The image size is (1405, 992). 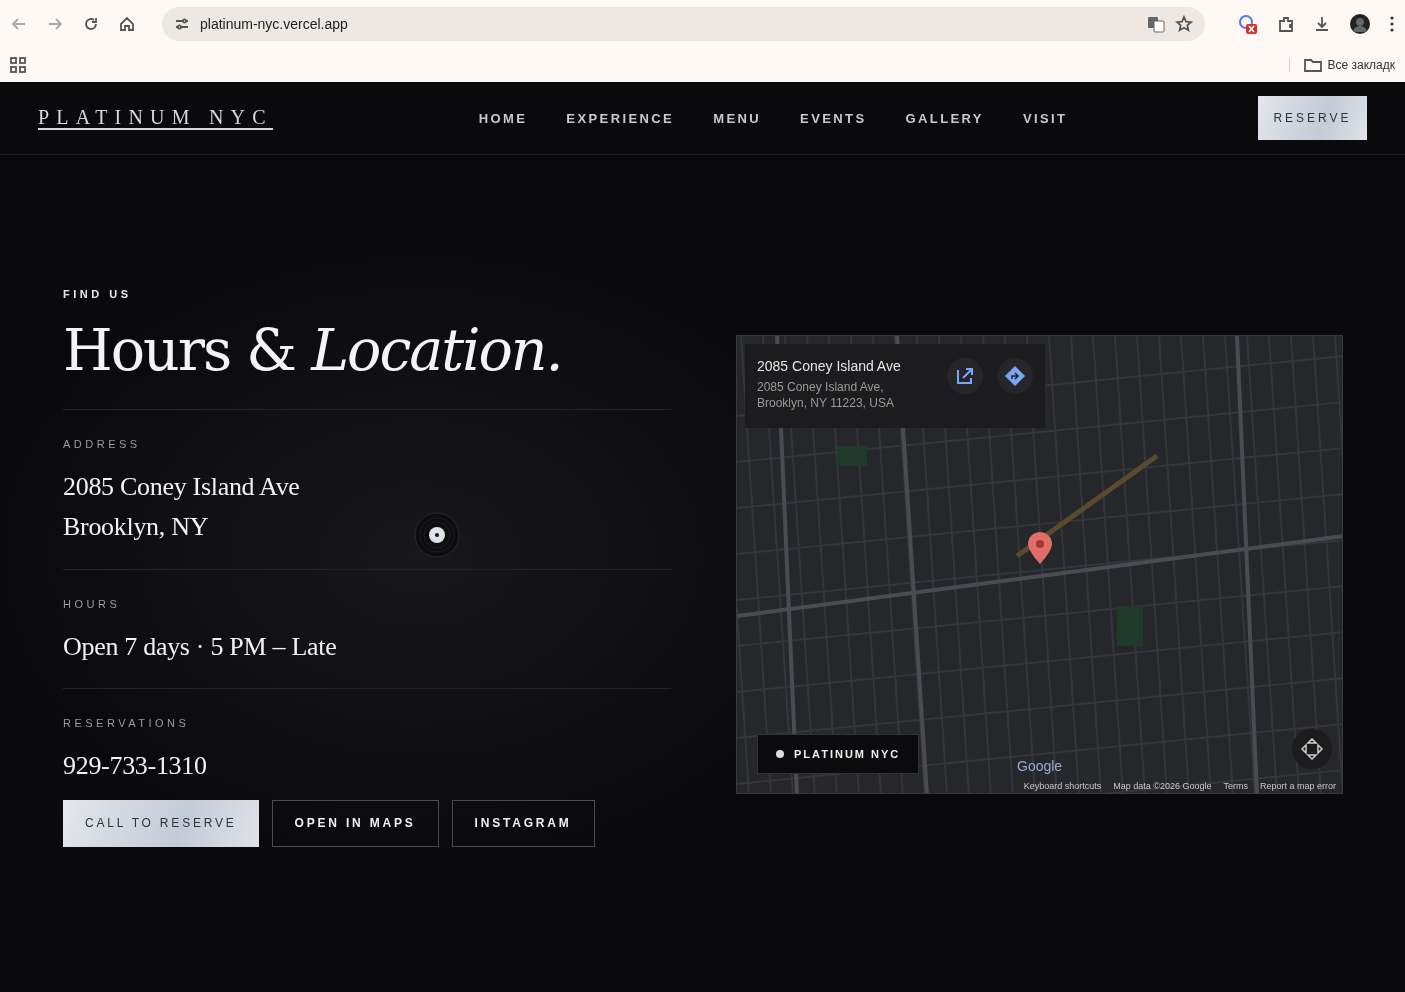 I want to click on download-icon, so click(x=1322, y=24).